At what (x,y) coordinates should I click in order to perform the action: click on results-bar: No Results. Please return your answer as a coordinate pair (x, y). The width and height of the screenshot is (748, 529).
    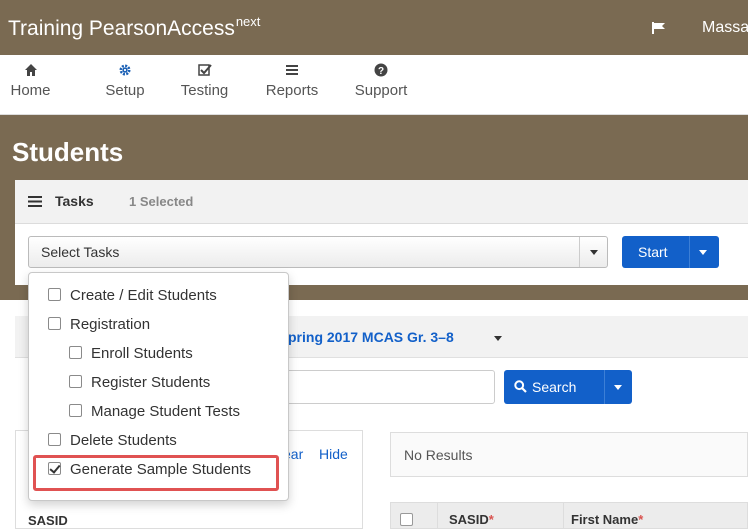
    Looking at the image, I should click on (569, 454).